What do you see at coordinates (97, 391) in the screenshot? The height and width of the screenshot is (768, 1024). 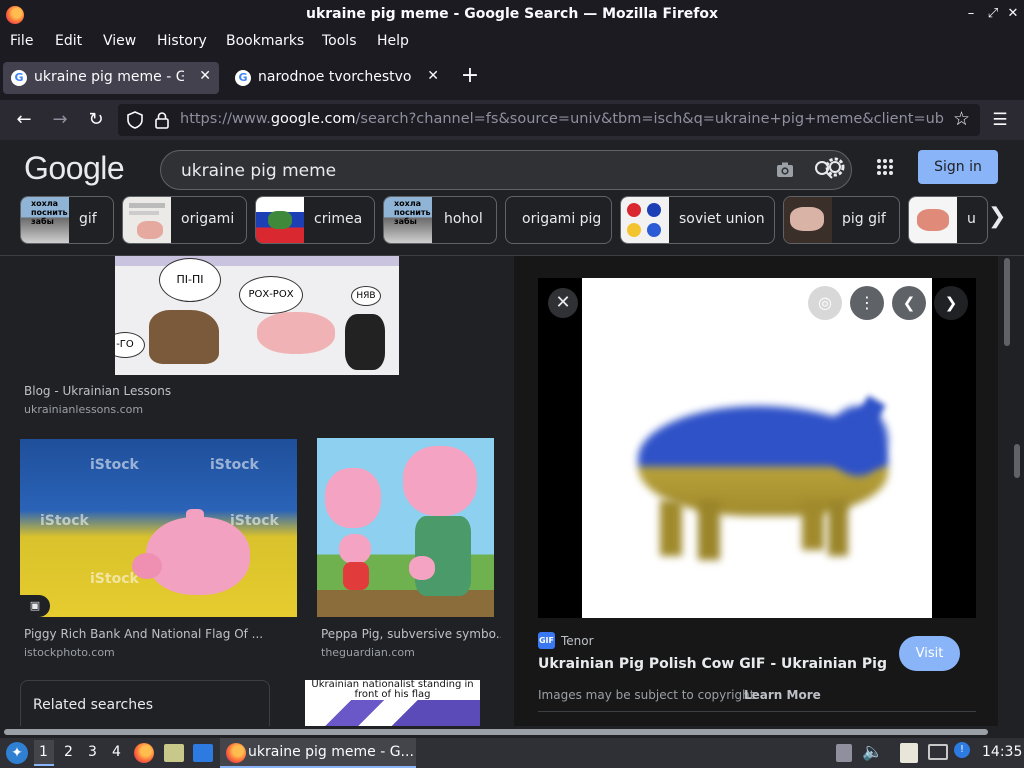 I see `result-title: Blog - Ukrainian Lessons` at bounding box center [97, 391].